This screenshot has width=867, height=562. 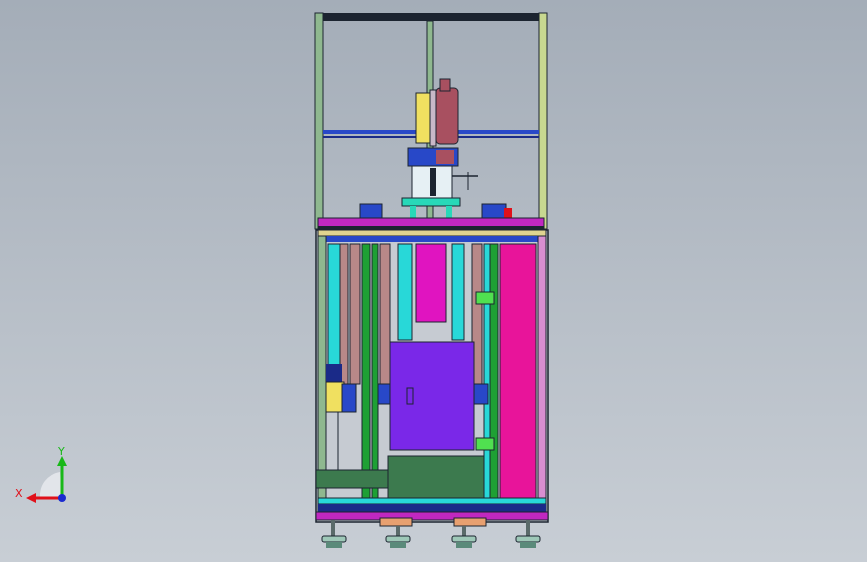 What do you see at coordinates (366, 372) in the screenshot?
I see `left-green-rail` at bounding box center [366, 372].